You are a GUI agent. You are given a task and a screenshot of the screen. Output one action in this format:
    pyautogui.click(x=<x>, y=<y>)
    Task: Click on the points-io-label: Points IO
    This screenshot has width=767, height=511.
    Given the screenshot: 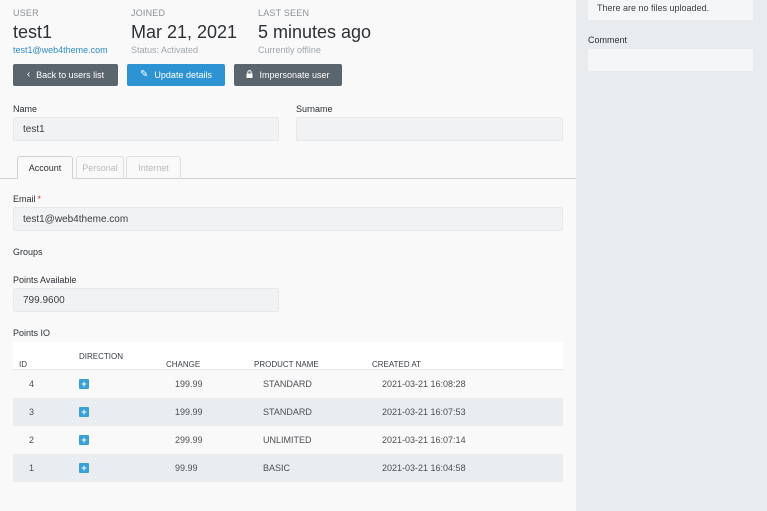 What is the action you would take?
    pyautogui.click(x=32, y=333)
    